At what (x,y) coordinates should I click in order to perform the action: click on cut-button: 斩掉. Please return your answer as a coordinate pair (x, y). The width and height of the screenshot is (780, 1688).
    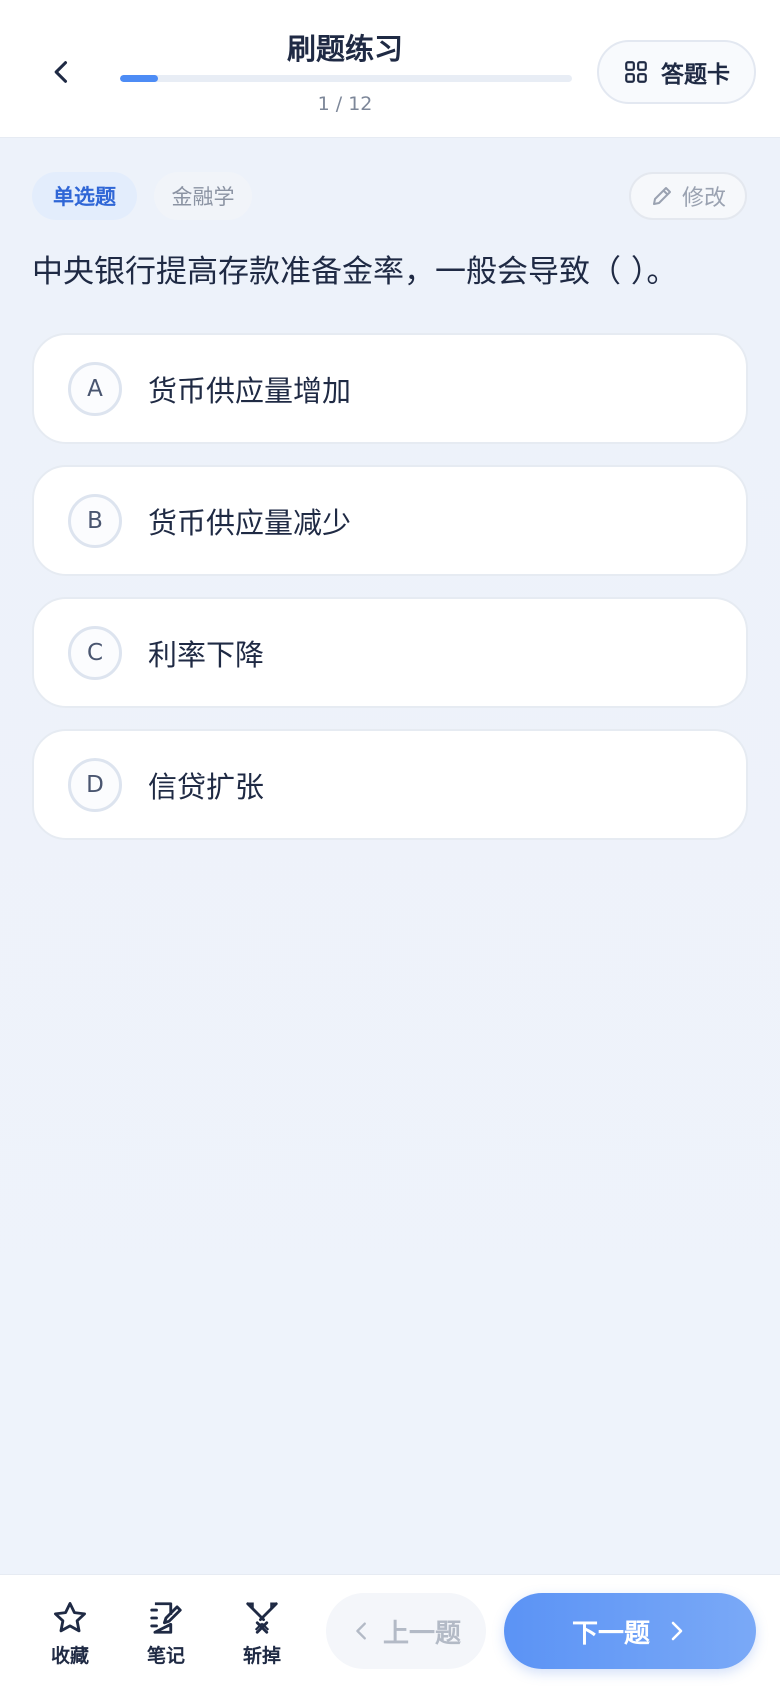
    Looking at the image, I should click on (262, 1635).